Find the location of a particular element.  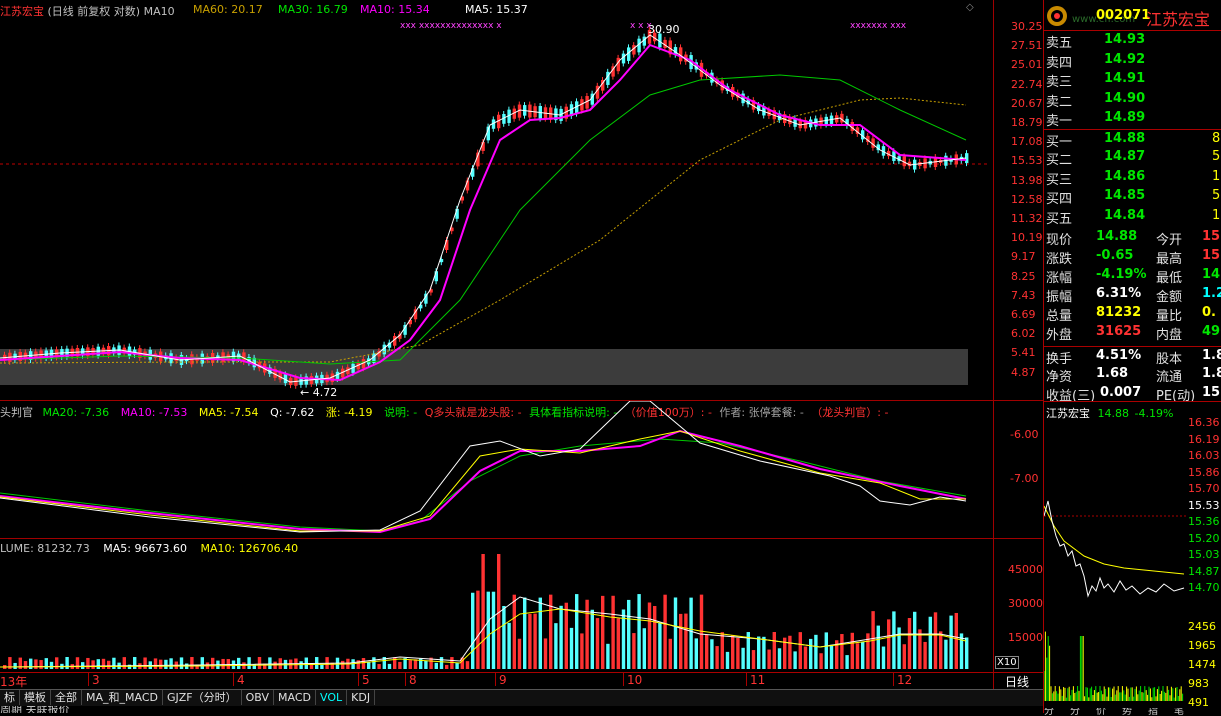

quote-value: 1.84 is located at coordinates (1211, 355).